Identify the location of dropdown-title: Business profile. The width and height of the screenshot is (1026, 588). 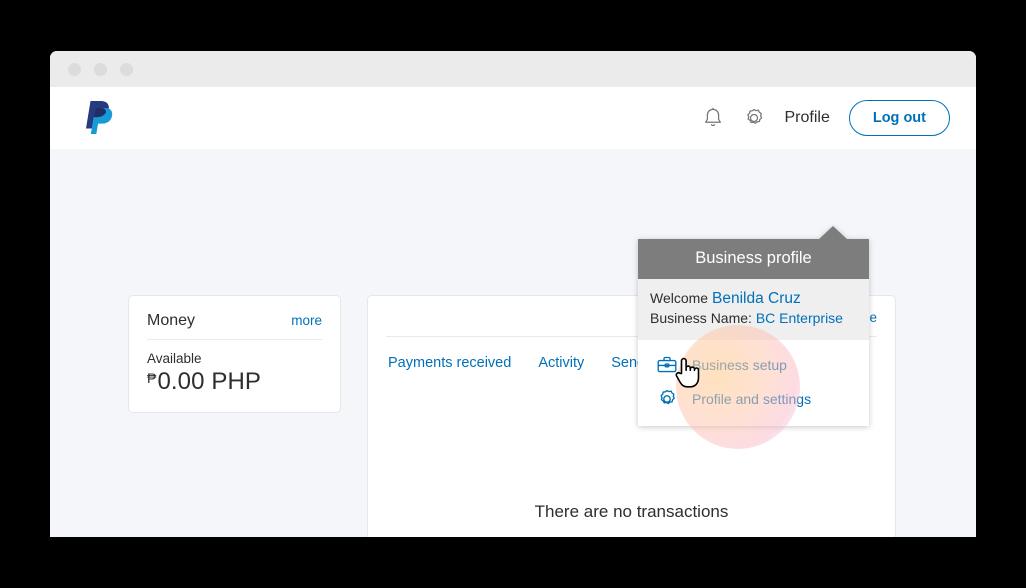
(753, 259).